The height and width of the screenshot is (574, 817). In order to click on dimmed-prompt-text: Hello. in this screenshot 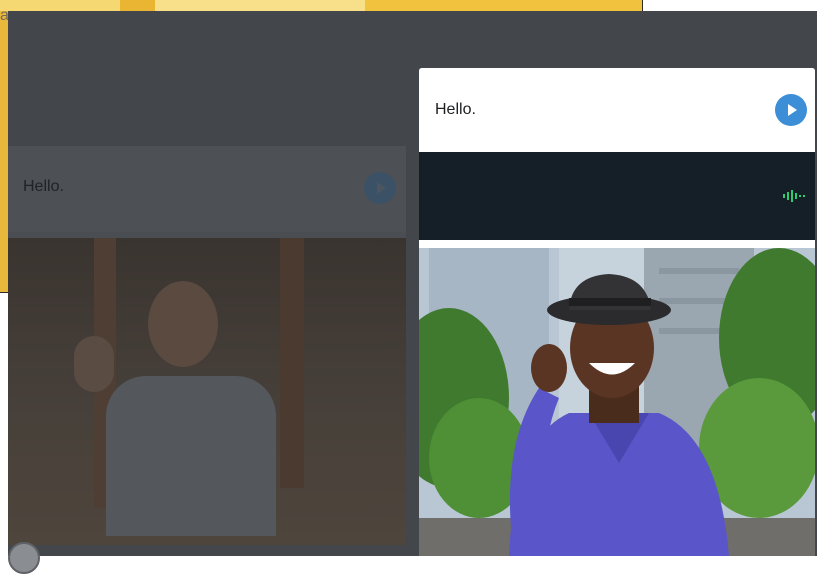, I will do `click(43, 186)`.